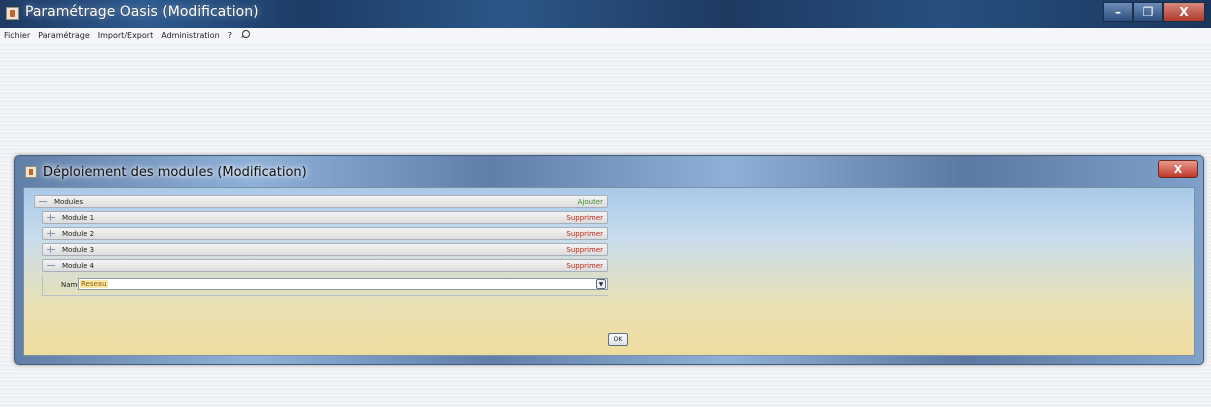 This screenshot has width=1211, height=407. I want to click on chevron-down-icon: ▼, so click(601, 284).